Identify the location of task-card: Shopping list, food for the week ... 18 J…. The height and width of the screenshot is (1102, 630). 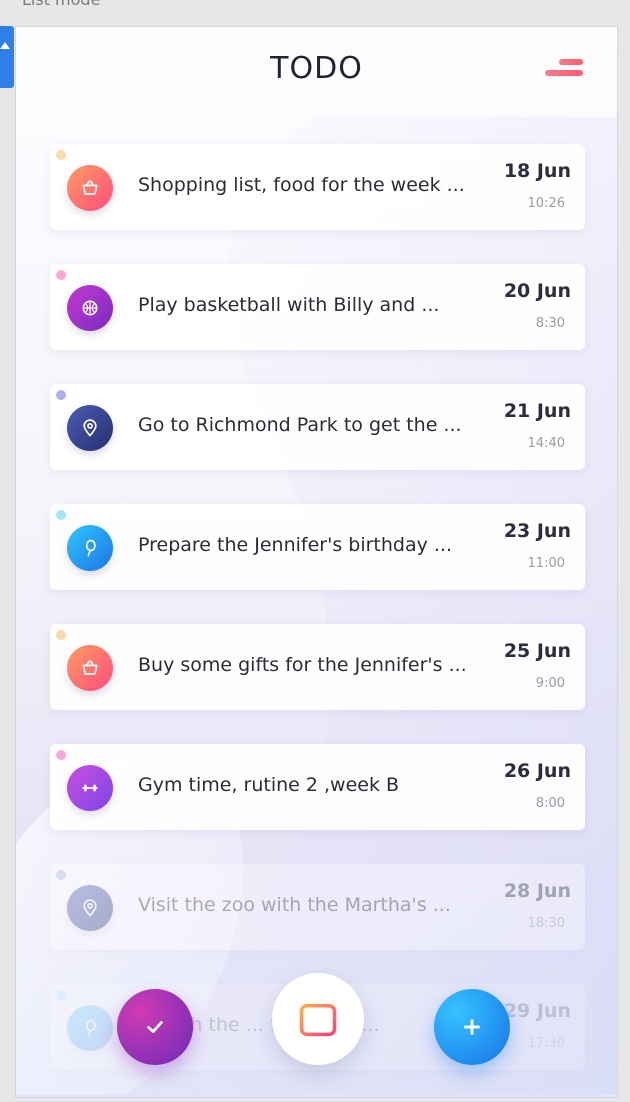
(317, 187).